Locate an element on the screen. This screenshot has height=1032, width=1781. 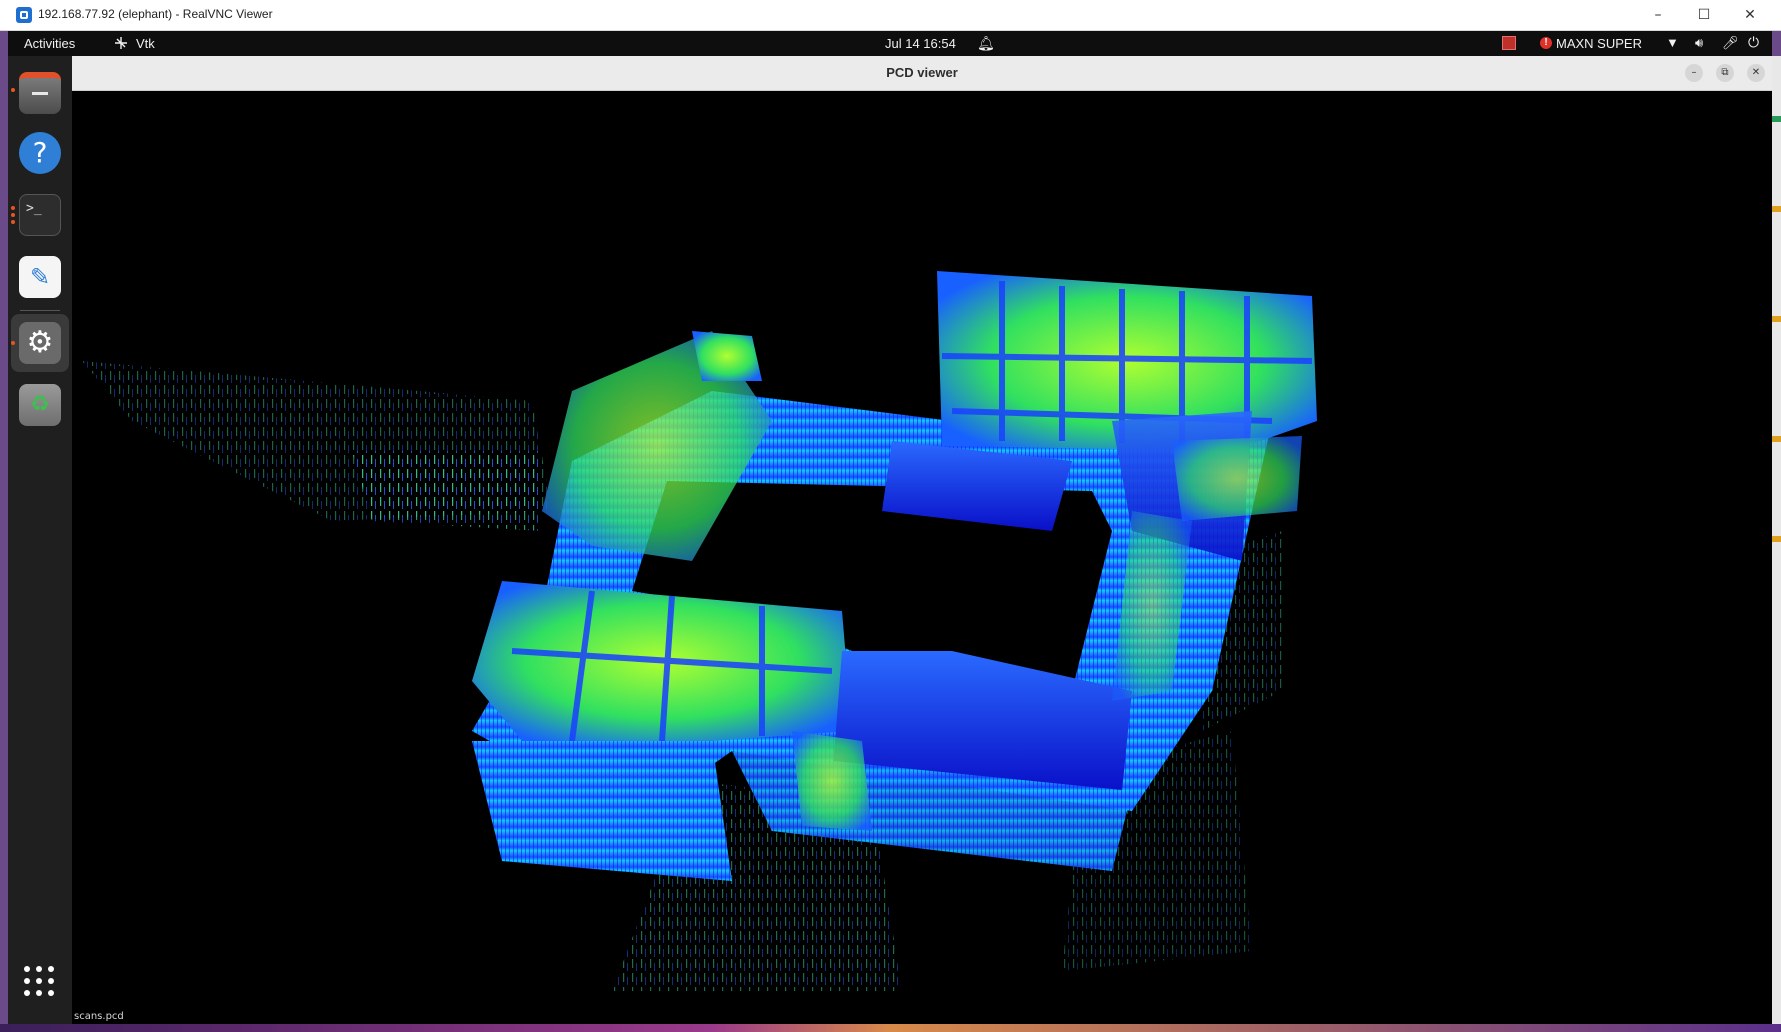
maximize-button: ☐ is located at coordinates (1704, 15).